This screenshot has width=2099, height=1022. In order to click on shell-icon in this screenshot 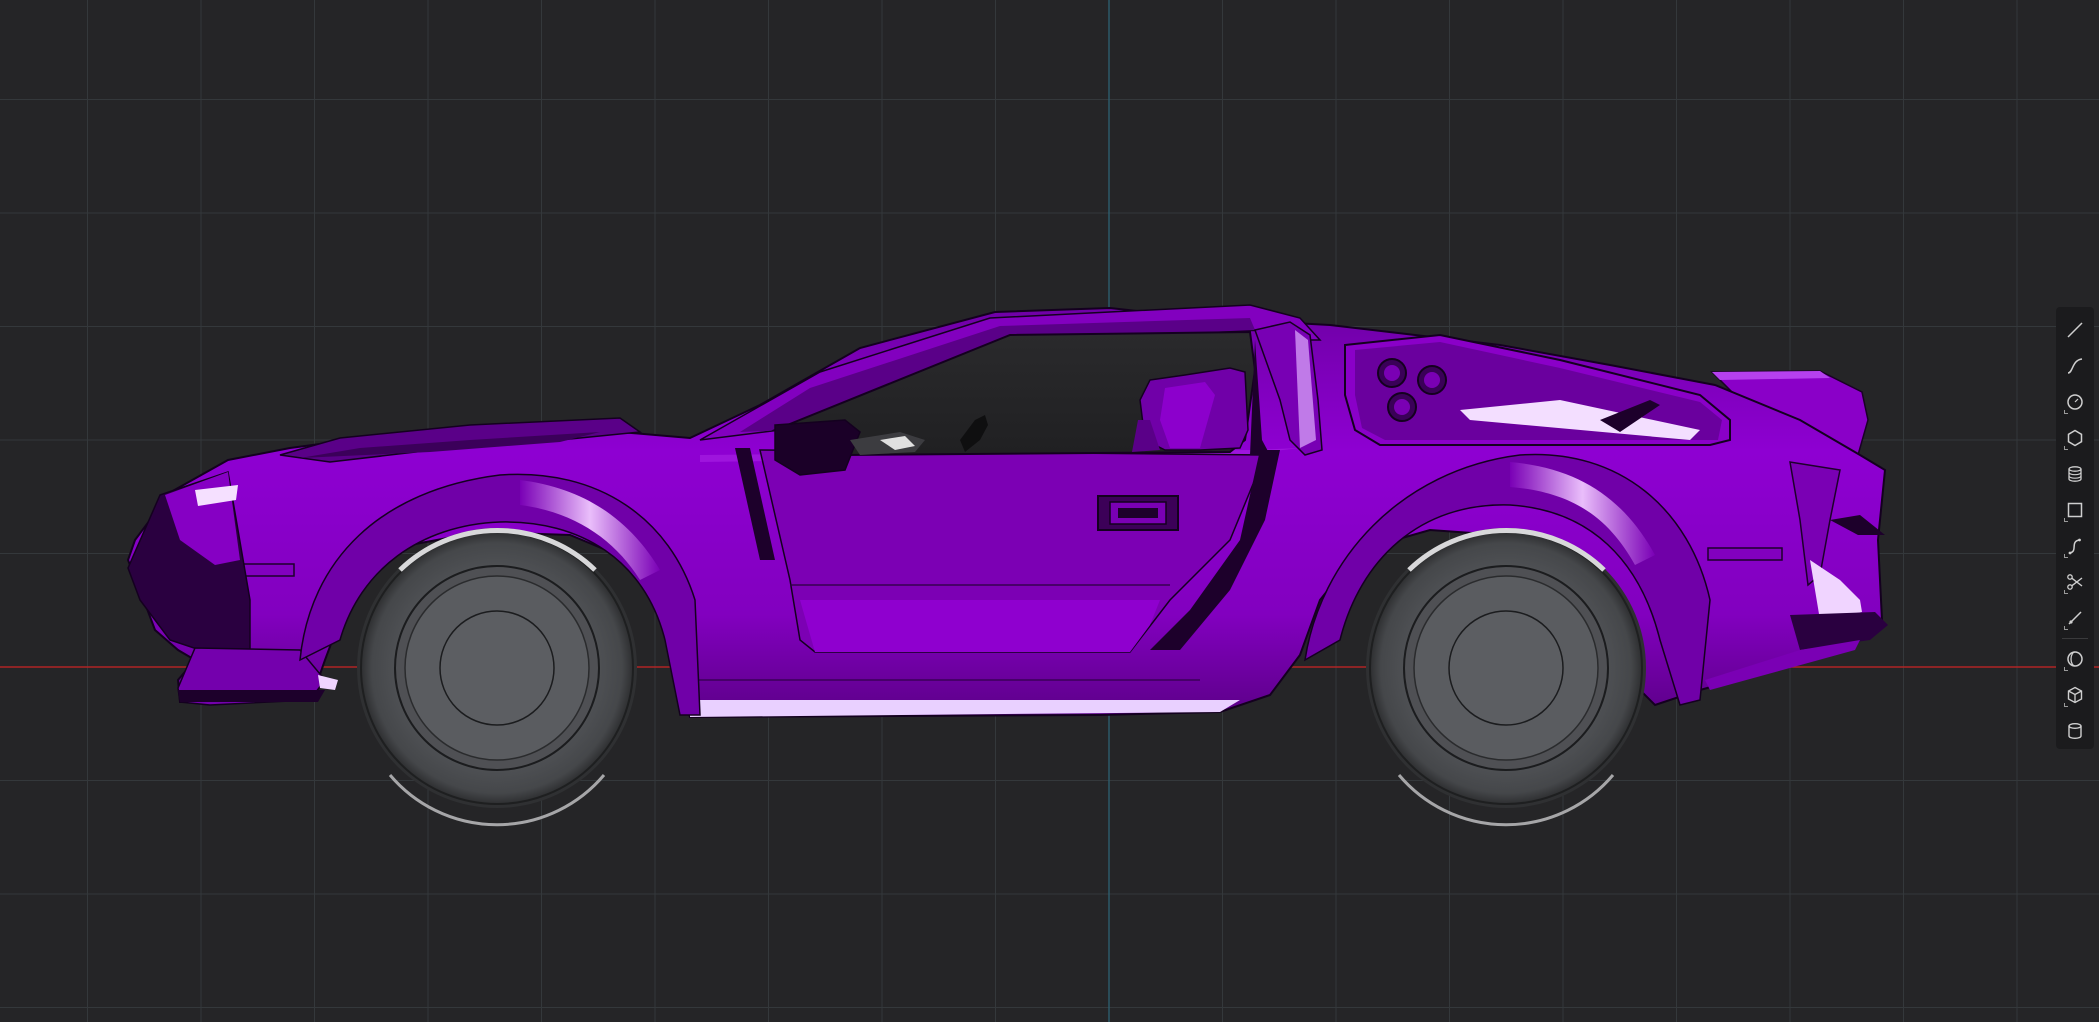, I will do `click(2075, 659)`.